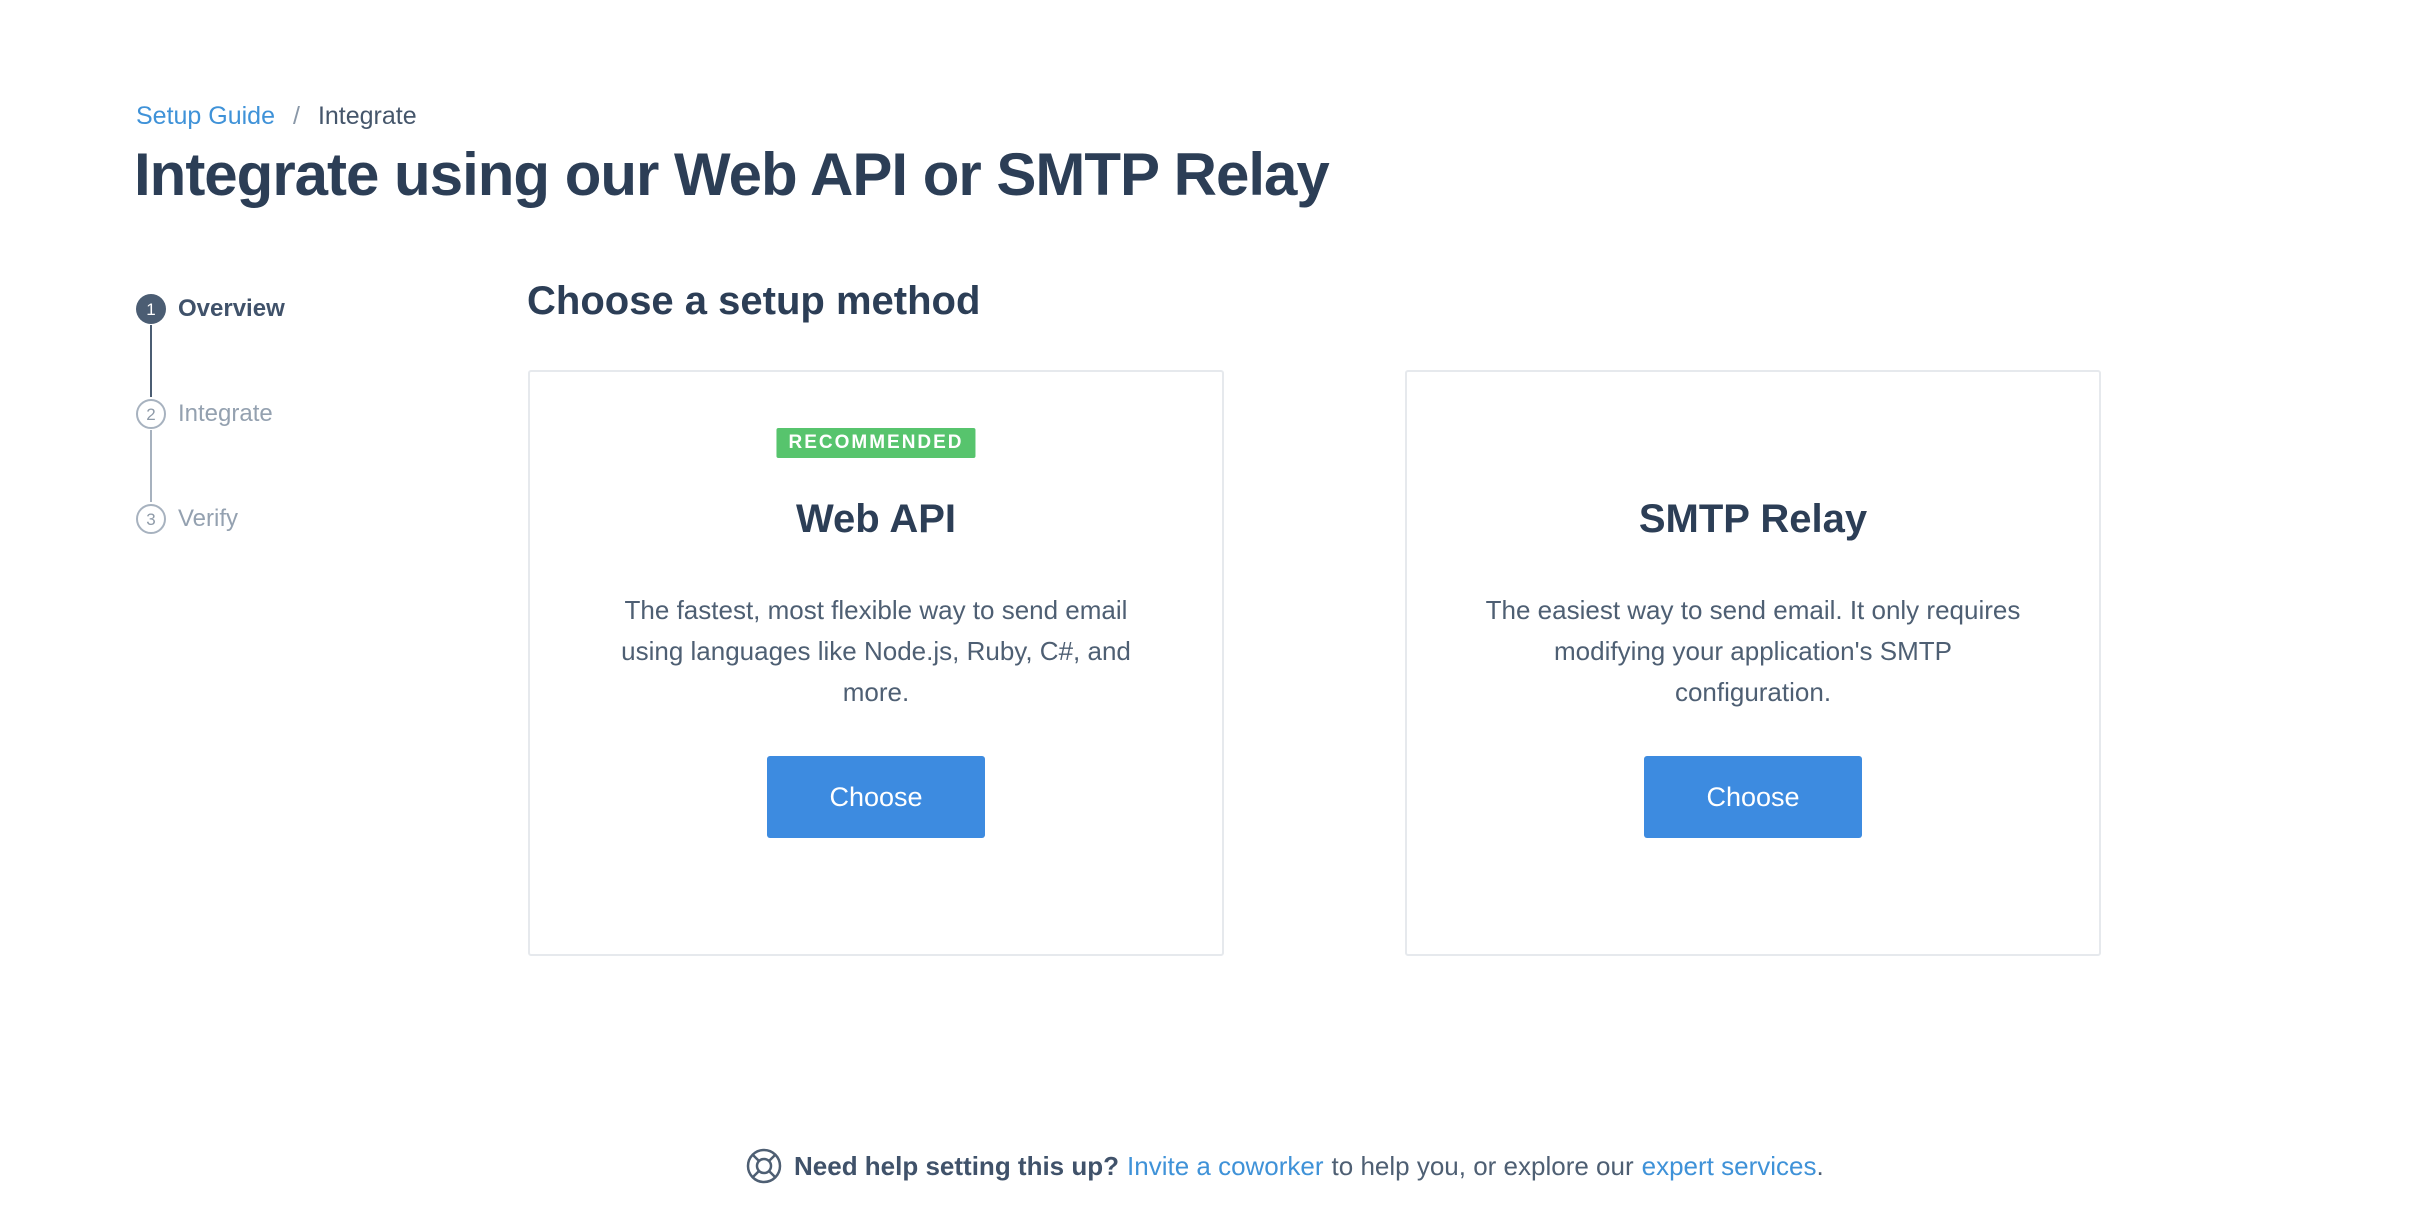 Image resolution: width=2430 pixels, height=1224 pixels. What do you see at coordinates (1482, 1166) in the screenshot?
I see `help-middle-text: to help you, or explore our` at bounding box center [1482, 1166].